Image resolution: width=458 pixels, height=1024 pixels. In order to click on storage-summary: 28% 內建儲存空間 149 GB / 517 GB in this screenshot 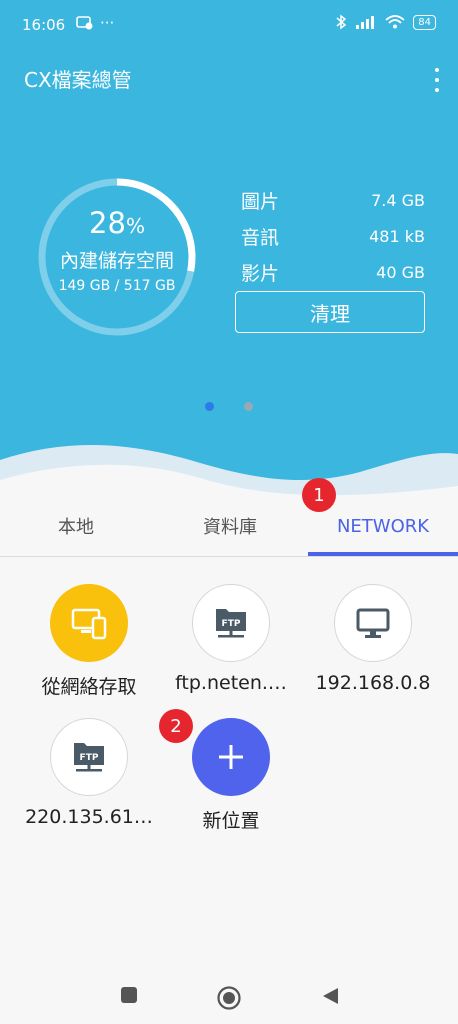, I will do `click(117, 257)`.